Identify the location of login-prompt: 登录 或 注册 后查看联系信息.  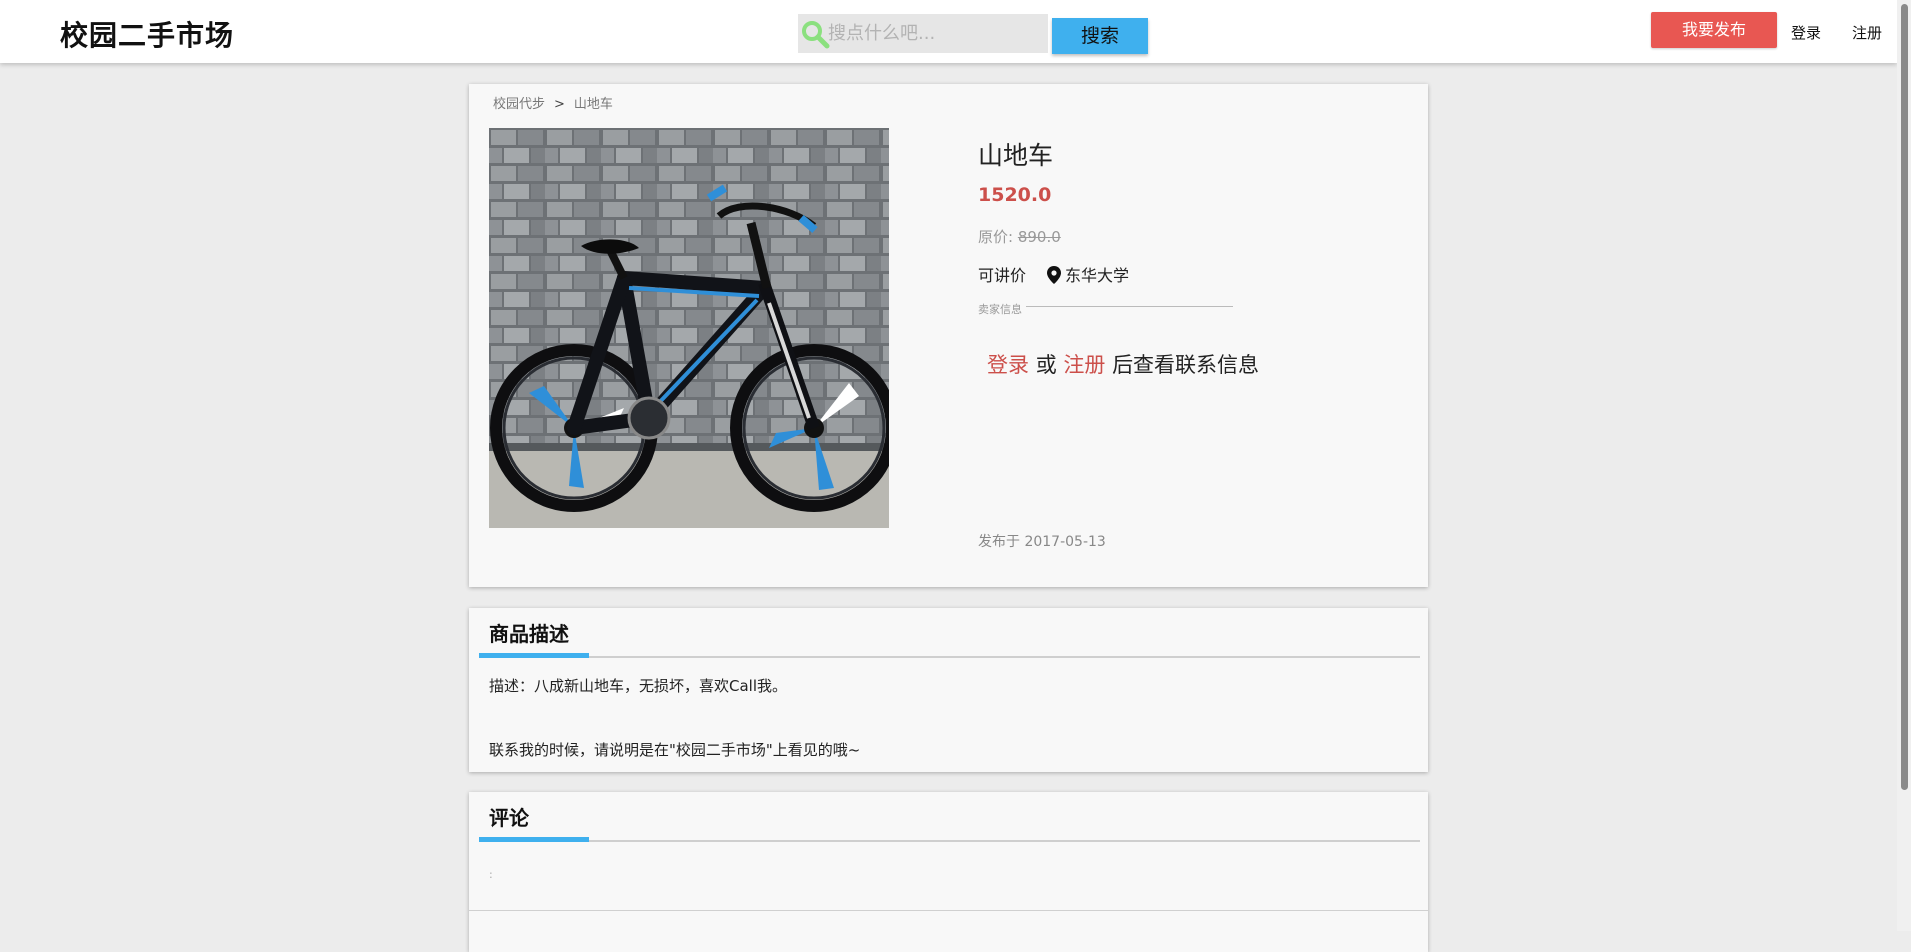
(1123, 364).